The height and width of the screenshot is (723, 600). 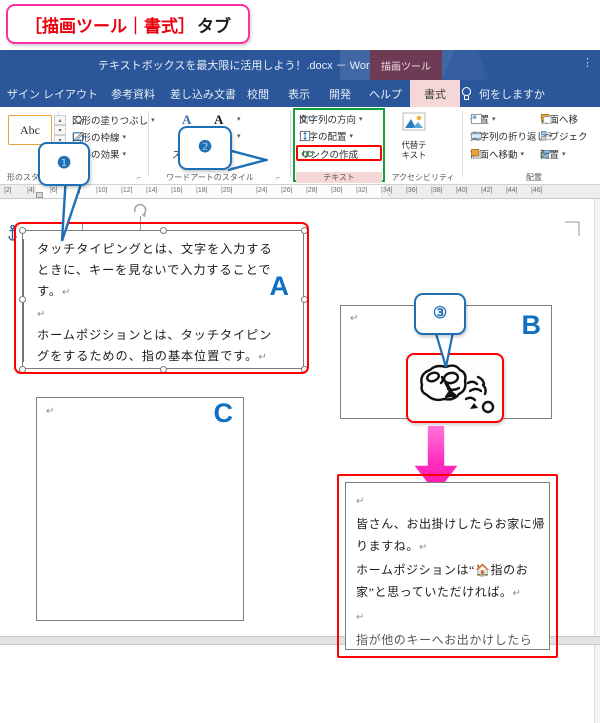 I want to click on group-label-arrange: 配置, so click(x=534, y=177).